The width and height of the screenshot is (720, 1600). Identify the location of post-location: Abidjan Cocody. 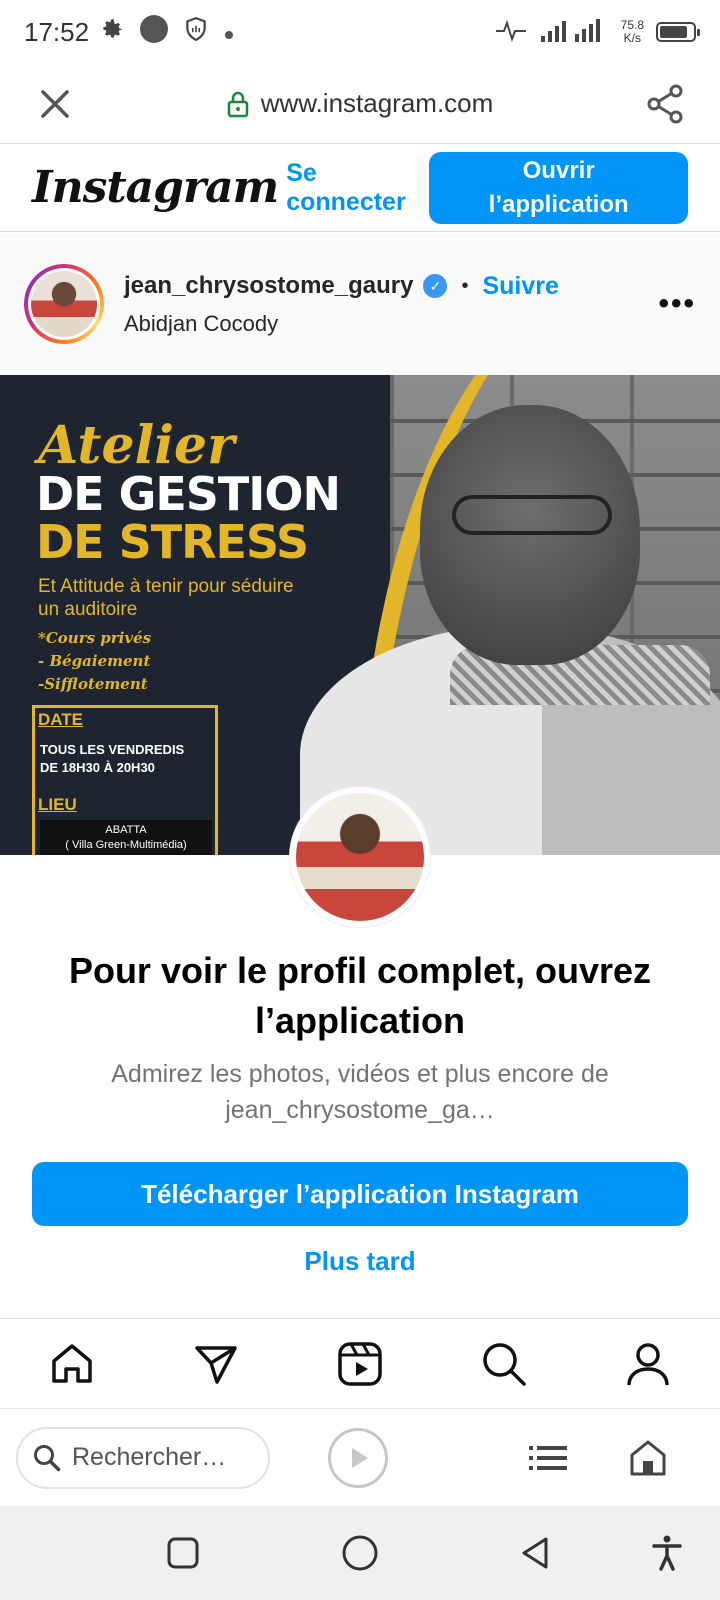
(341, 324).